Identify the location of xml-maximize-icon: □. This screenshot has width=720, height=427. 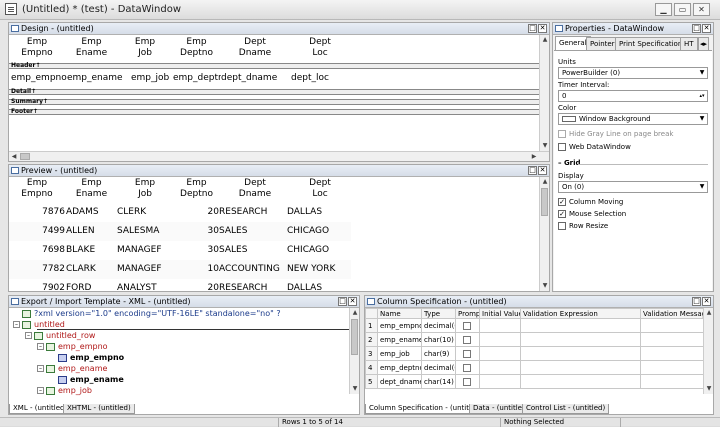
(342, 301).